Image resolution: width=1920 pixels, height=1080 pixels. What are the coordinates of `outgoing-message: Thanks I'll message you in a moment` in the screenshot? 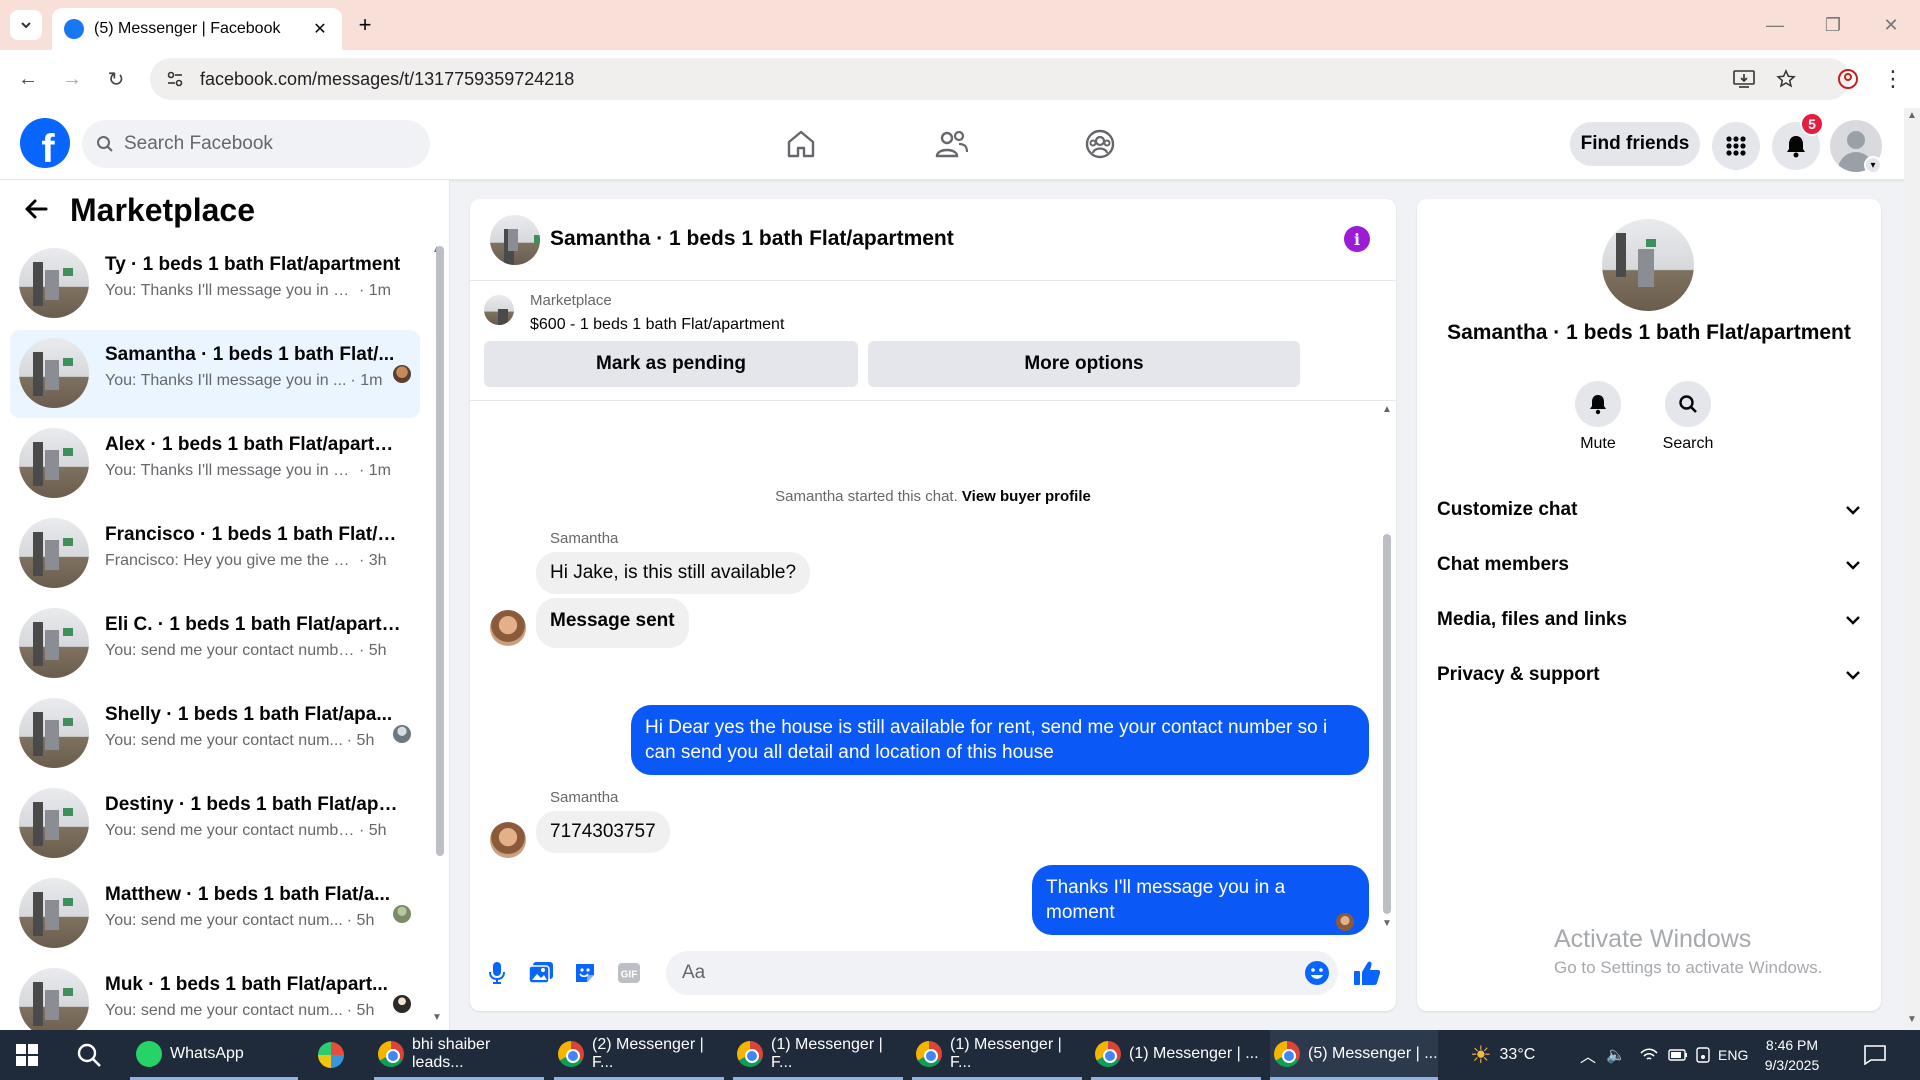 It's located at (1200, 900).